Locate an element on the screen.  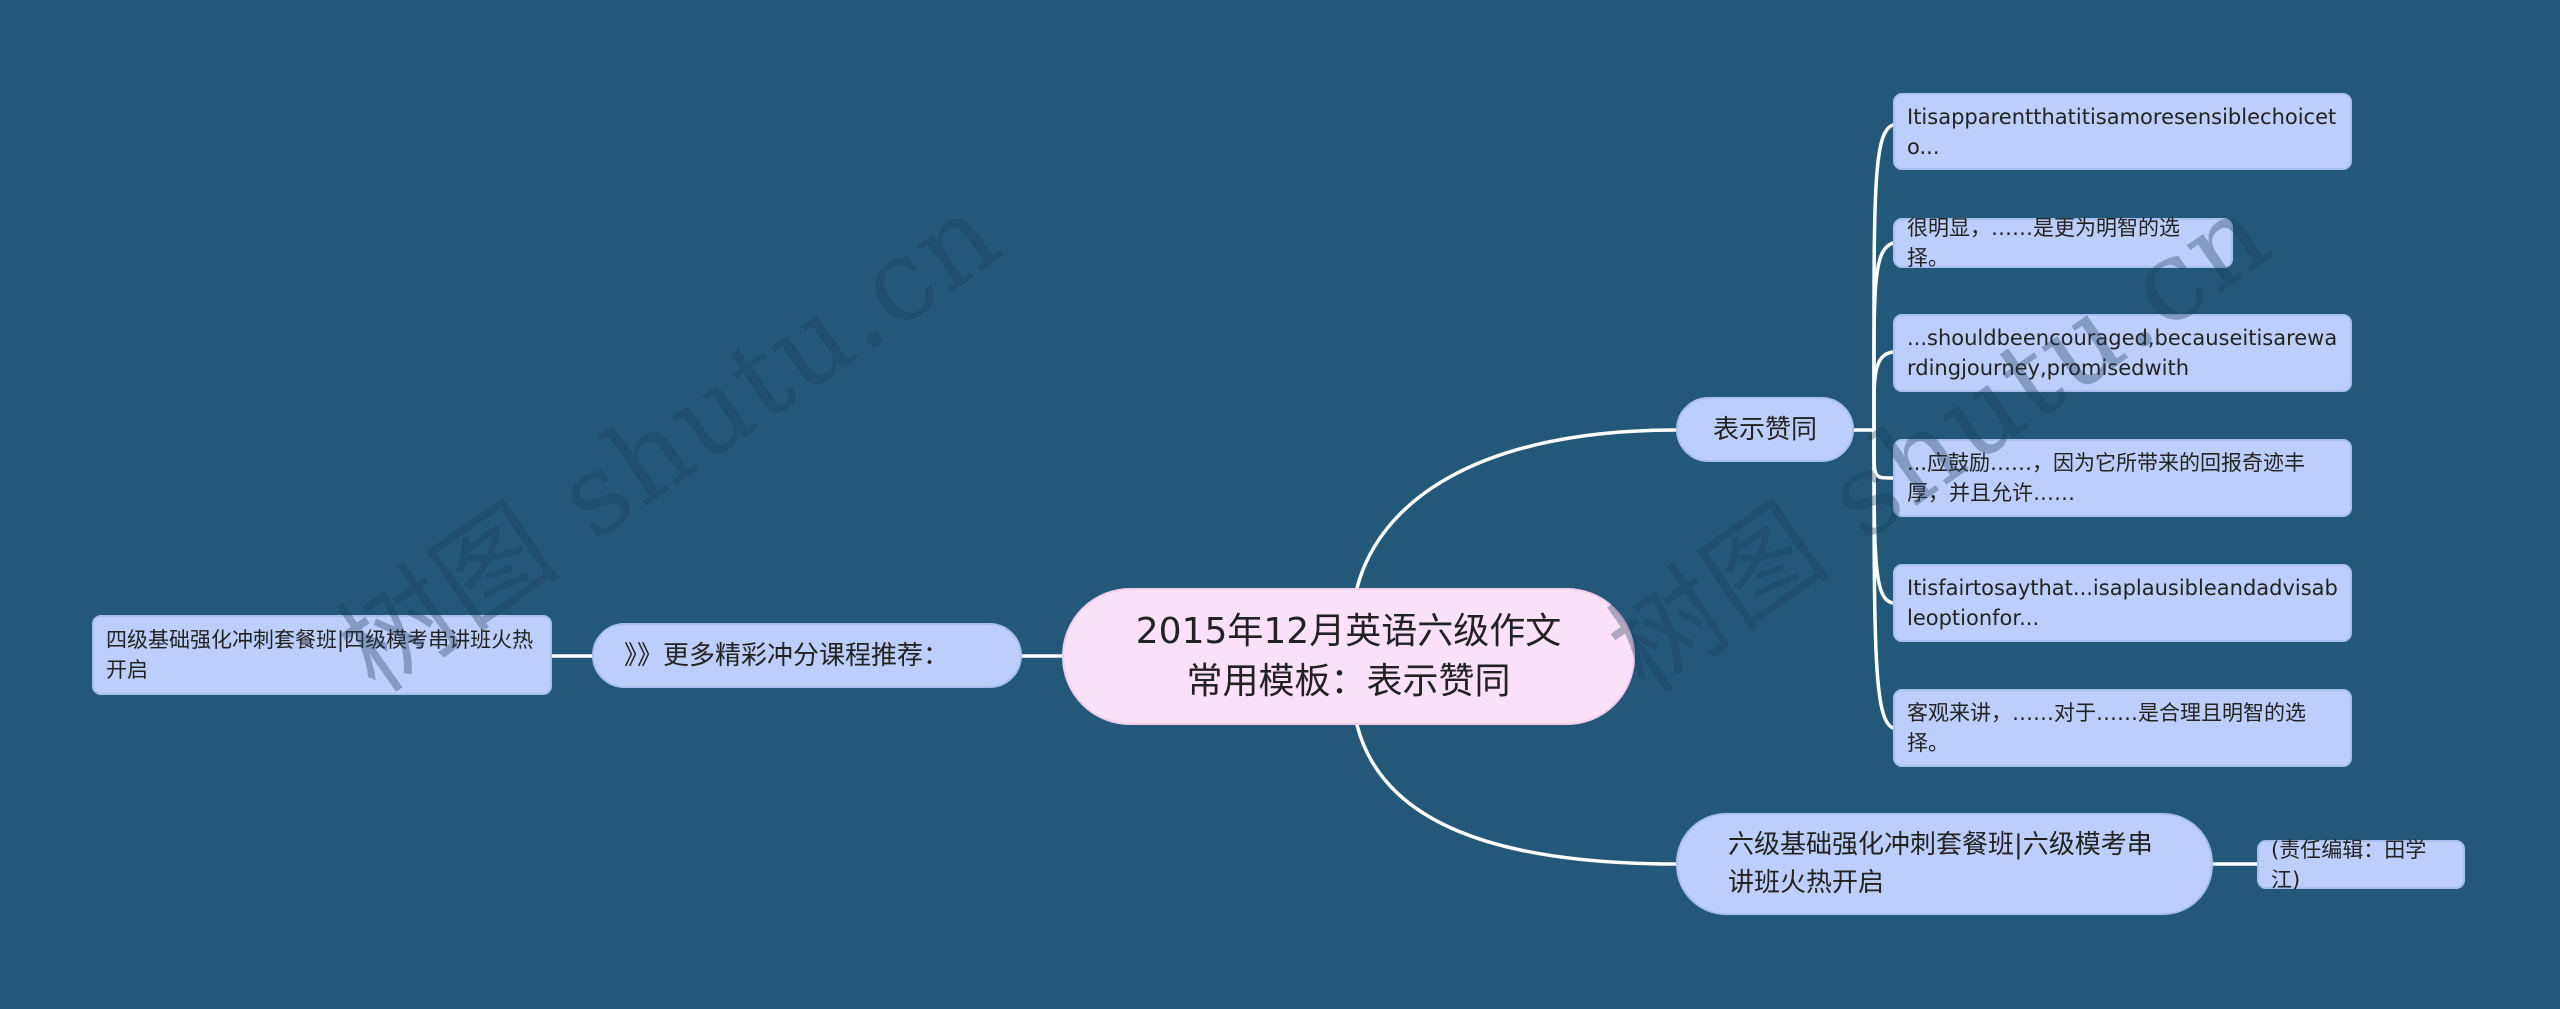
leaf-cet4-course: 四级基础强化冲刺套餐班|四级模考串讲班火热开启 is located at coordinates (322, 655).